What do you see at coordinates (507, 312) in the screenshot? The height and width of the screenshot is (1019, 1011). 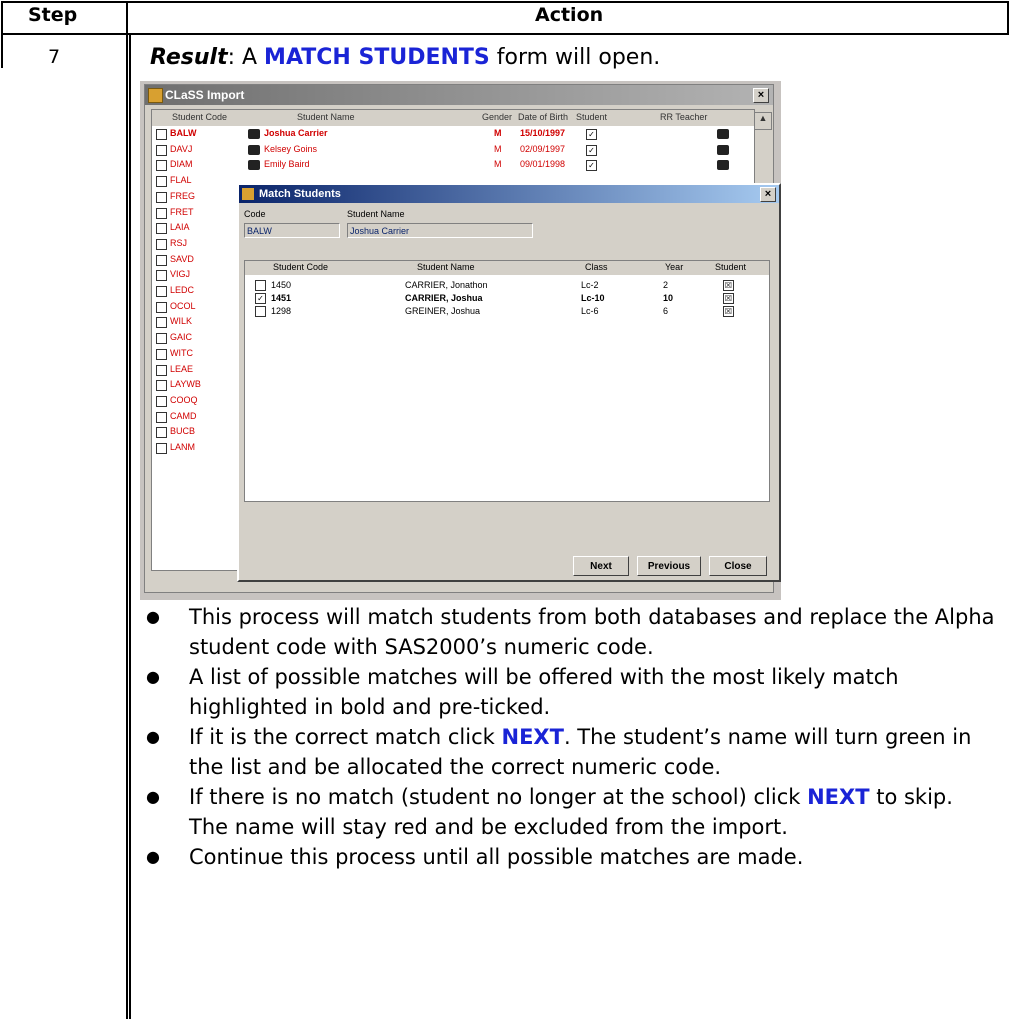 I see `list-item: 1298 GREINER, Joshua Lc-6 6 ☒` at bounding box center [507, 312].